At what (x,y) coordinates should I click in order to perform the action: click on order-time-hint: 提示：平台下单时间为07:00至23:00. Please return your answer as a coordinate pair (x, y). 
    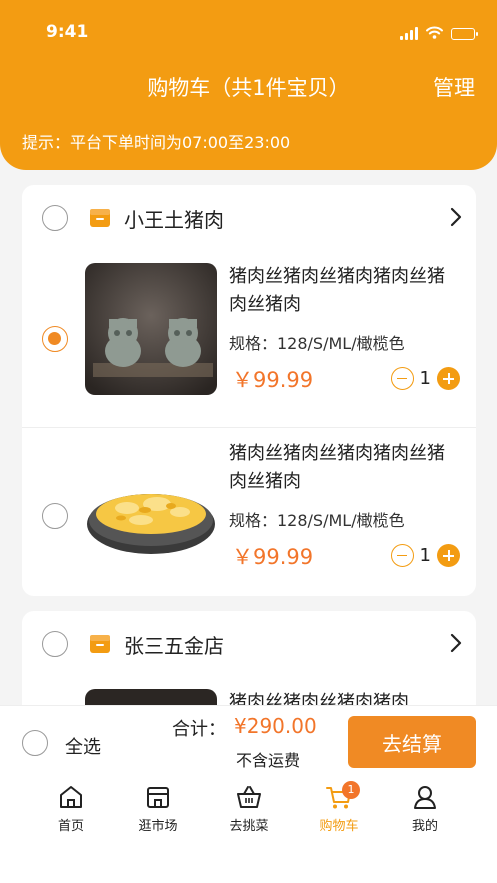
    Looking at the image, I should click on (156, 142).